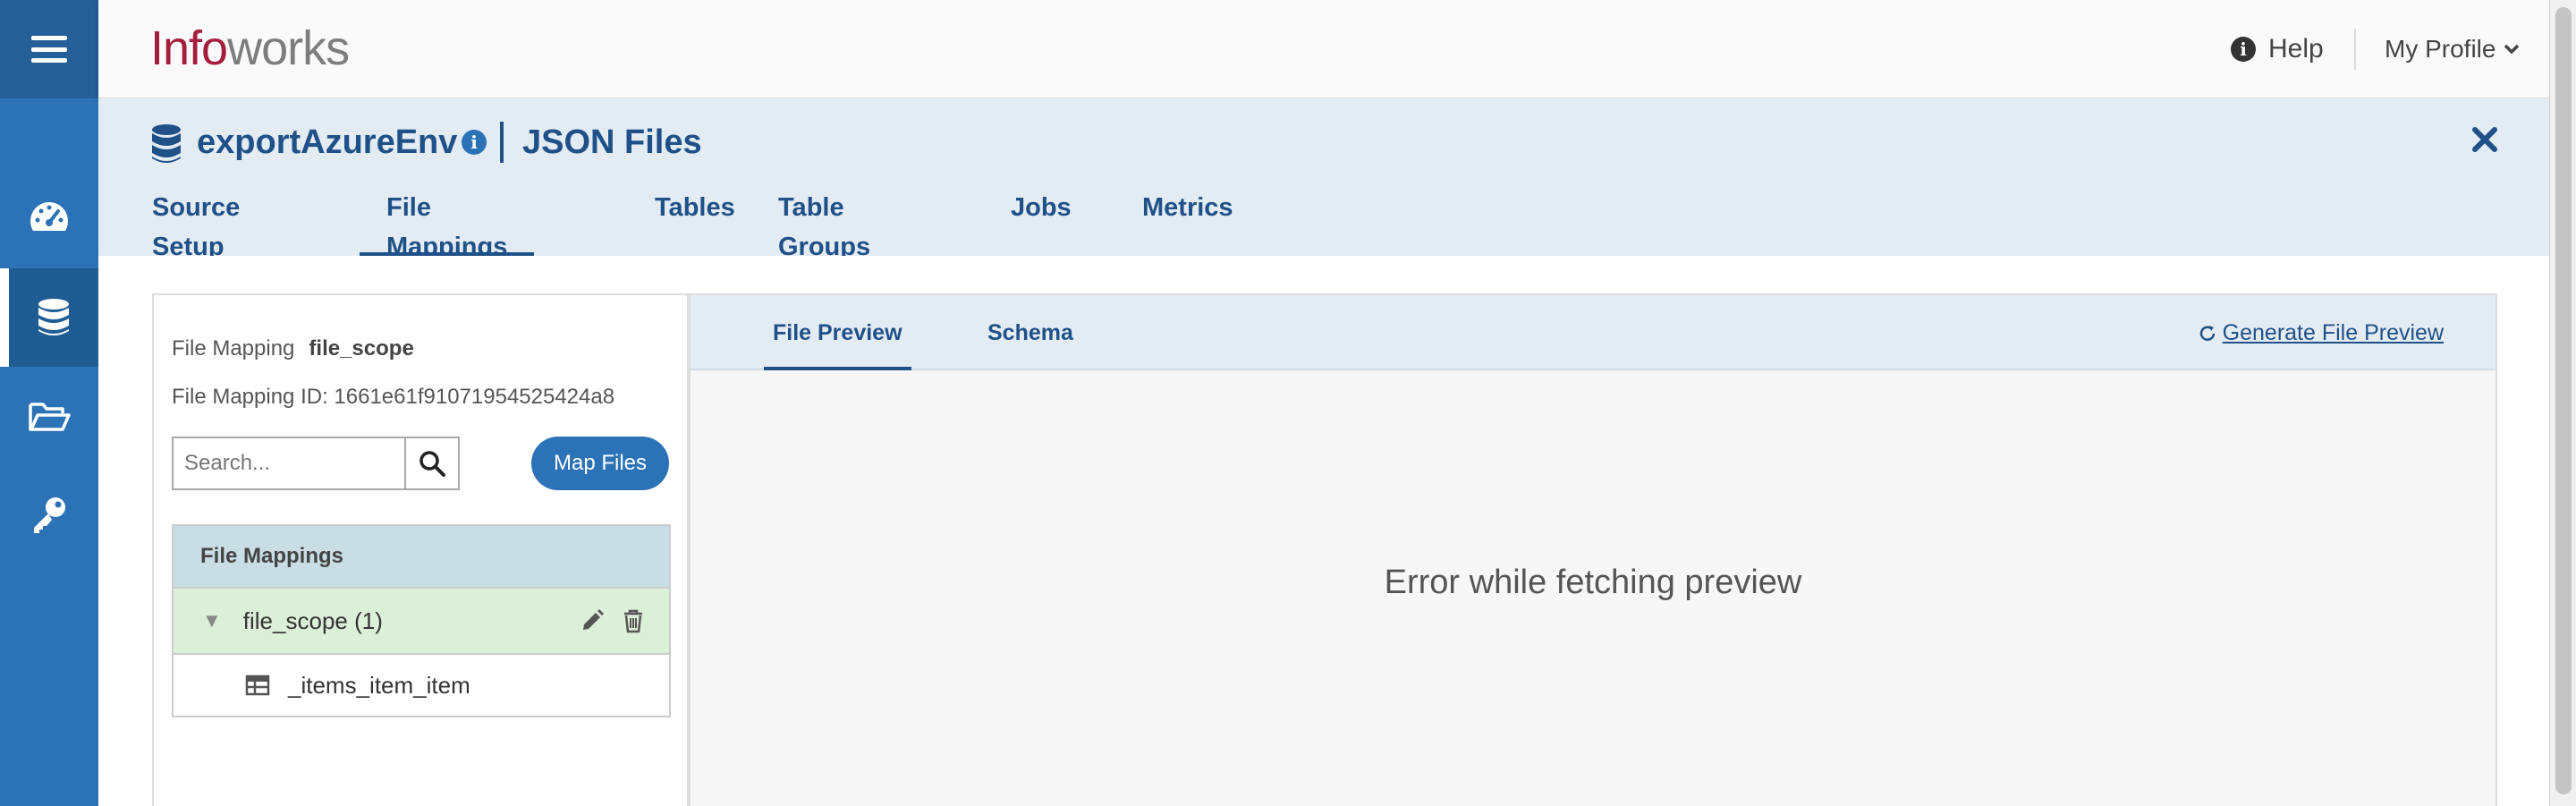 This screenshot has height=806, width=2576. Describe the element at coordinates (288, 463) in the screenshot. I see `search-input` at that location.